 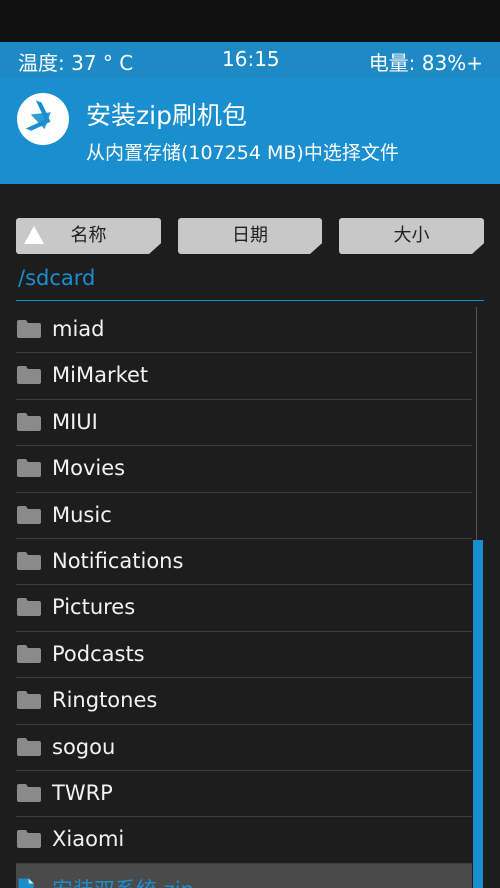 I want to click on file-name: Podcasts, so click(x=98, y=653).